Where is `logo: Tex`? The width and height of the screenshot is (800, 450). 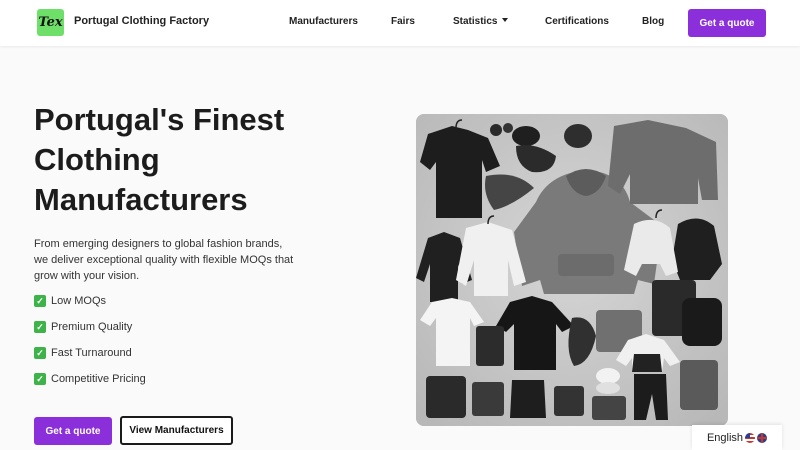 logo: Tex is located at coordinates (50, 22).